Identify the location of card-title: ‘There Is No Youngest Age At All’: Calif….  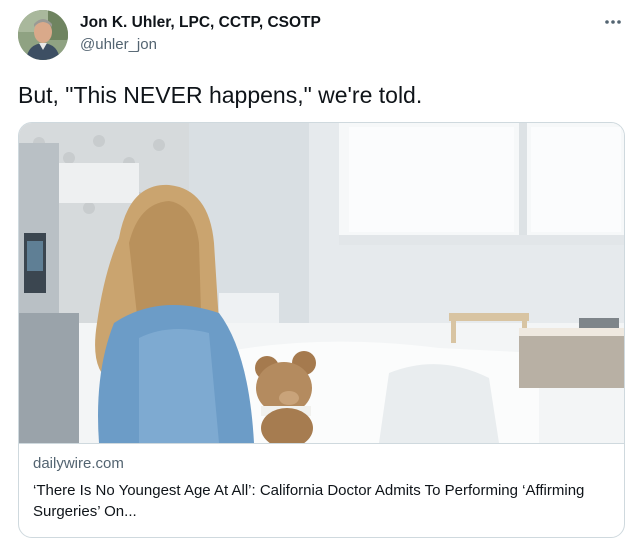
(309, 501).